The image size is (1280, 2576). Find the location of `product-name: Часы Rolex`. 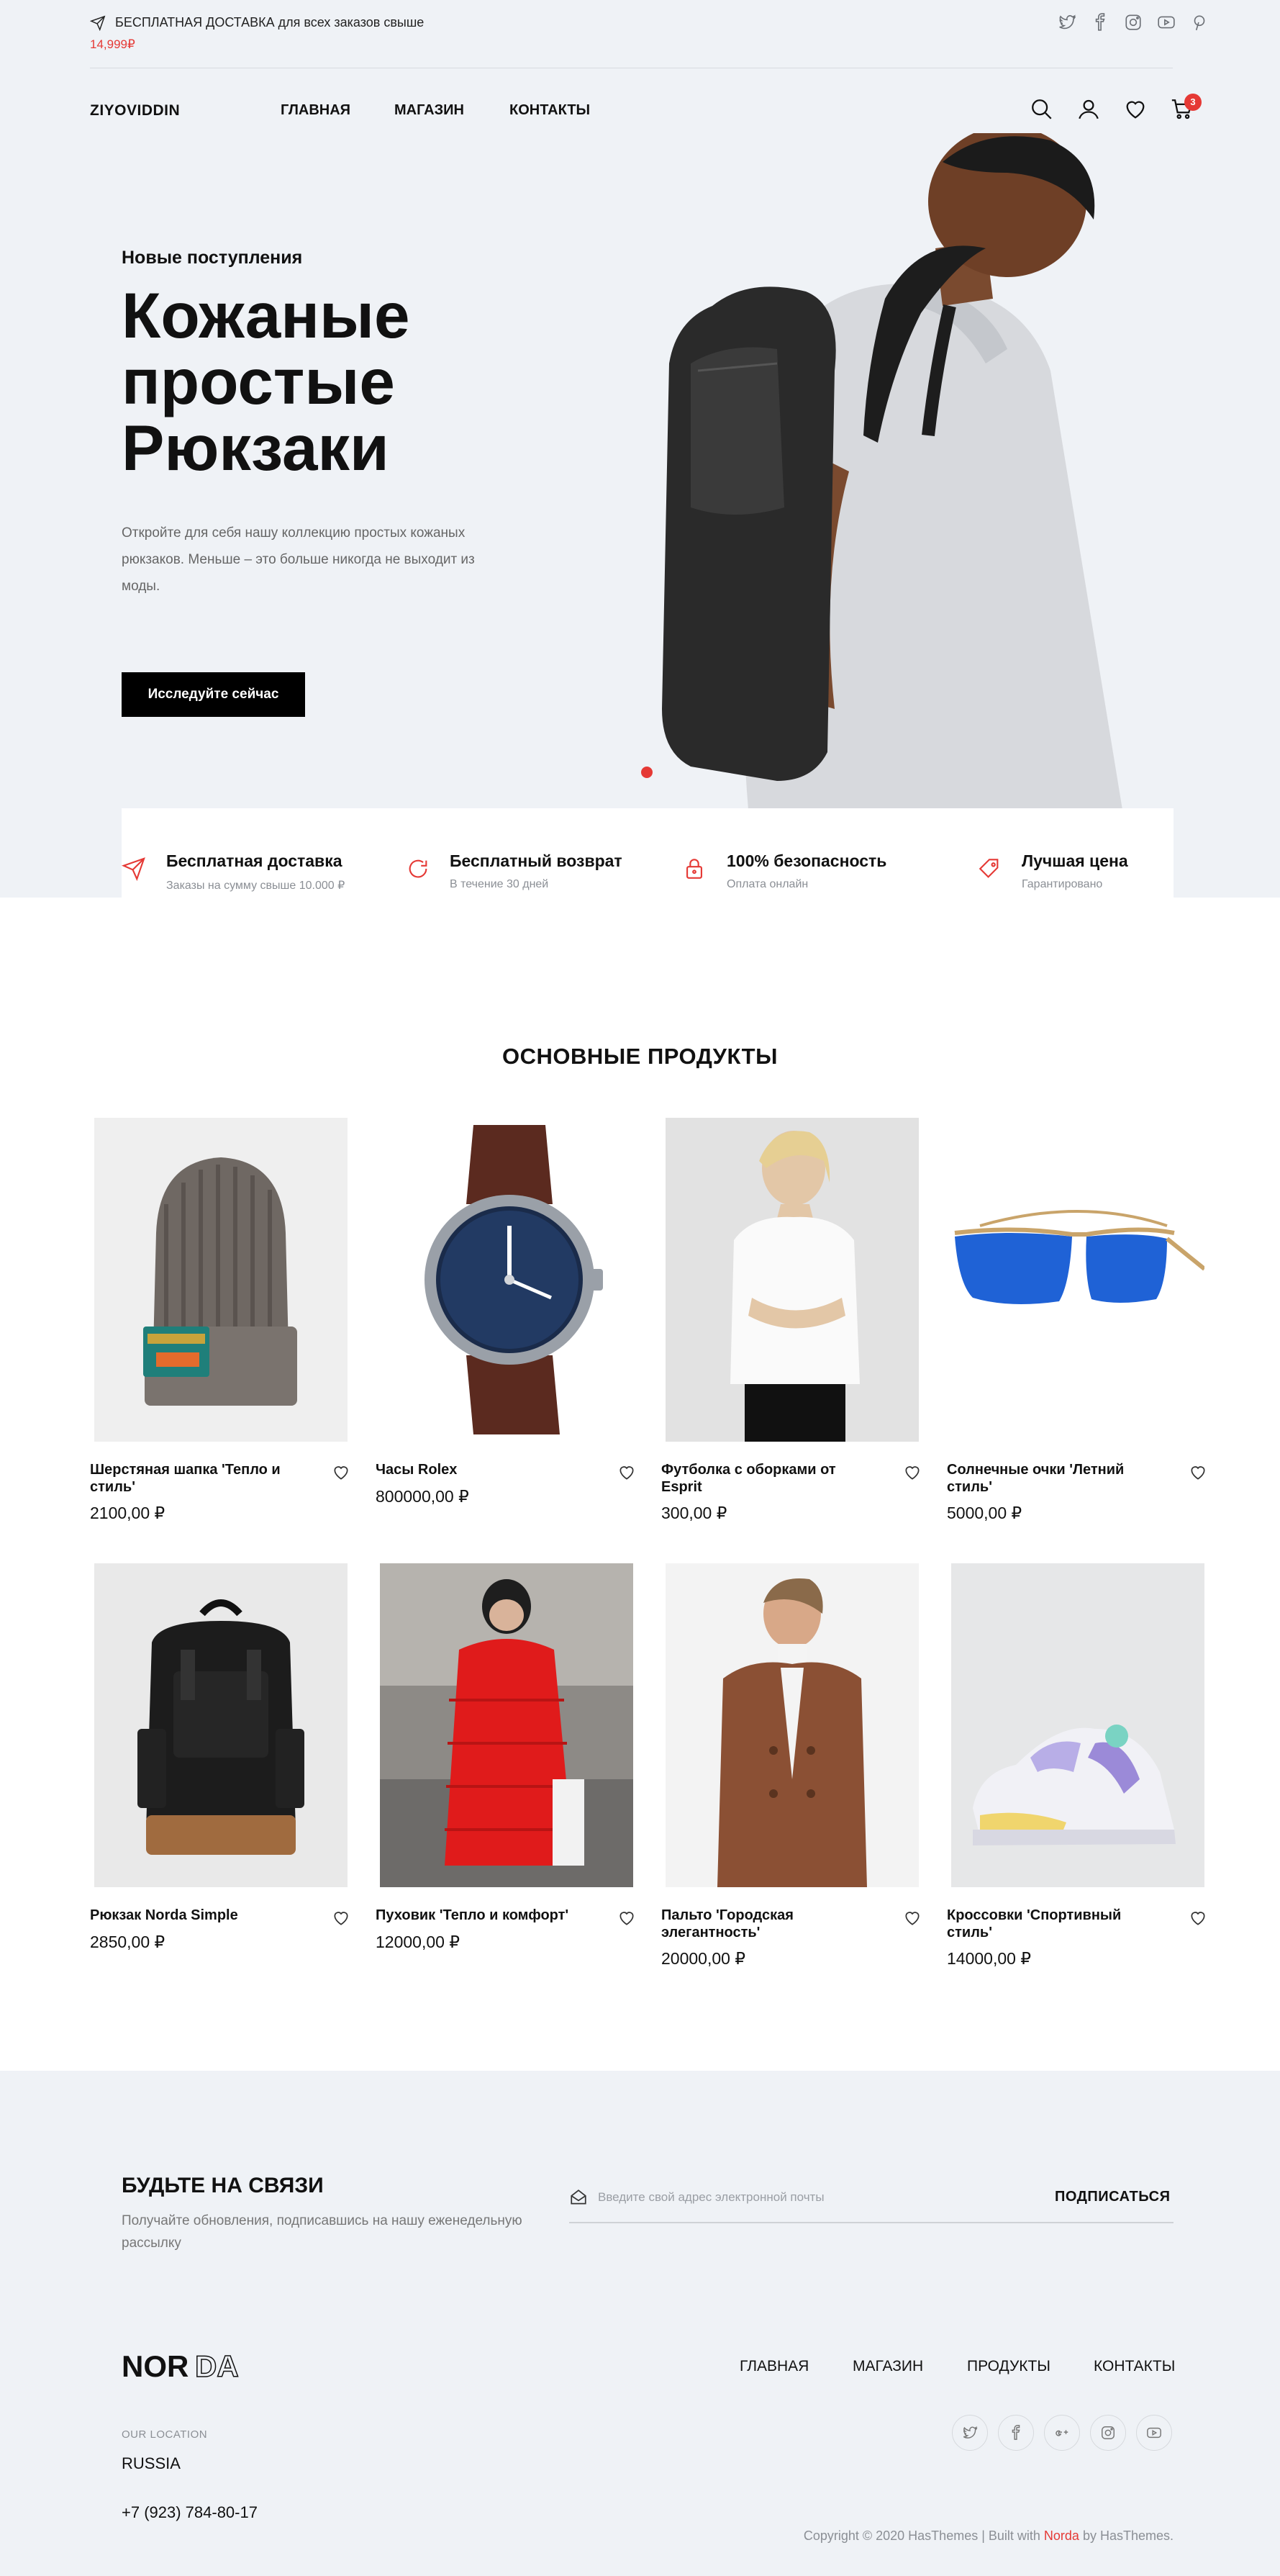

product-name: Часы Rolex is located at coordinates (484, 1469).